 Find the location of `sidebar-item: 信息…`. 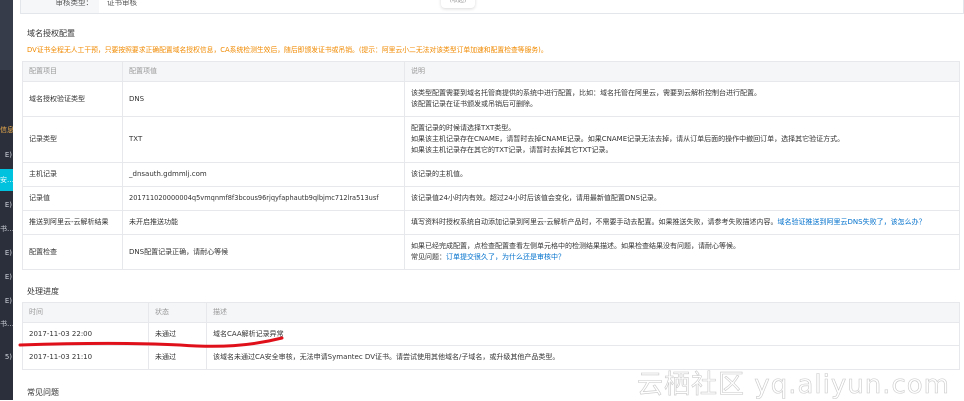

sidebar-item: 信息… is located at coordinates (6, 130).